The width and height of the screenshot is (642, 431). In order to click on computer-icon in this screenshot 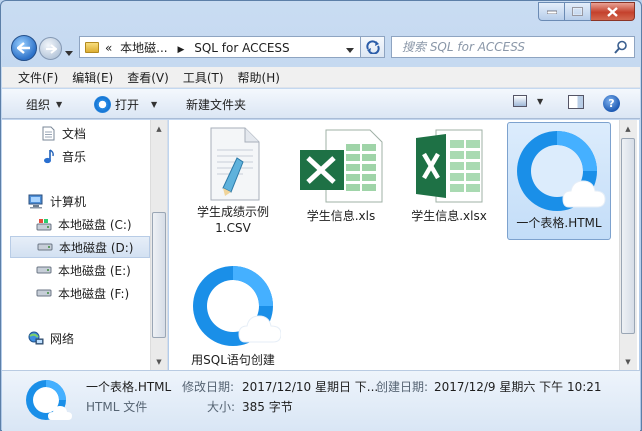, I will do `click(36, 201)`.